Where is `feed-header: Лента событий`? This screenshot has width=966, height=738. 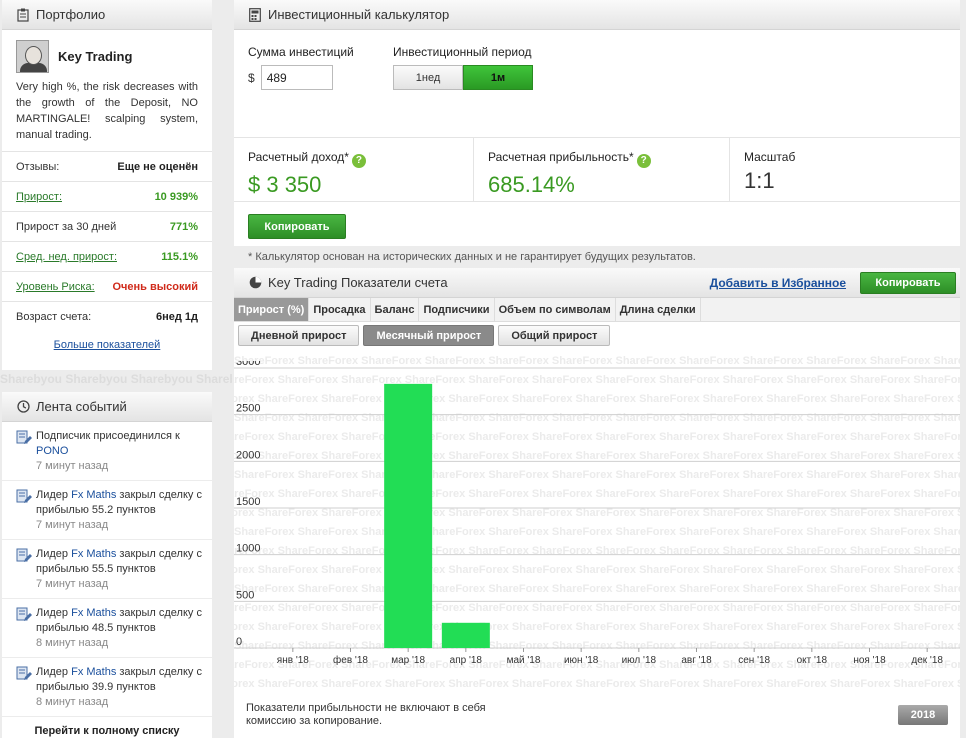 feed-header: Лента событий is located at coordinates (107, 407).